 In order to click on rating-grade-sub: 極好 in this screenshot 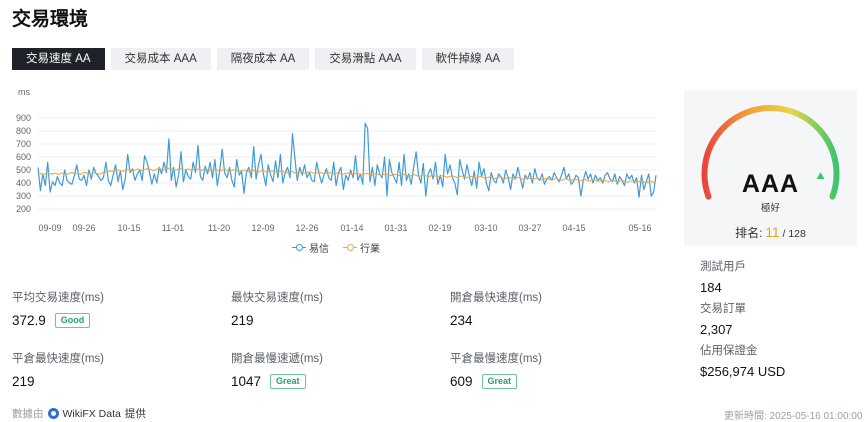, I will do `click(770, 208)`.